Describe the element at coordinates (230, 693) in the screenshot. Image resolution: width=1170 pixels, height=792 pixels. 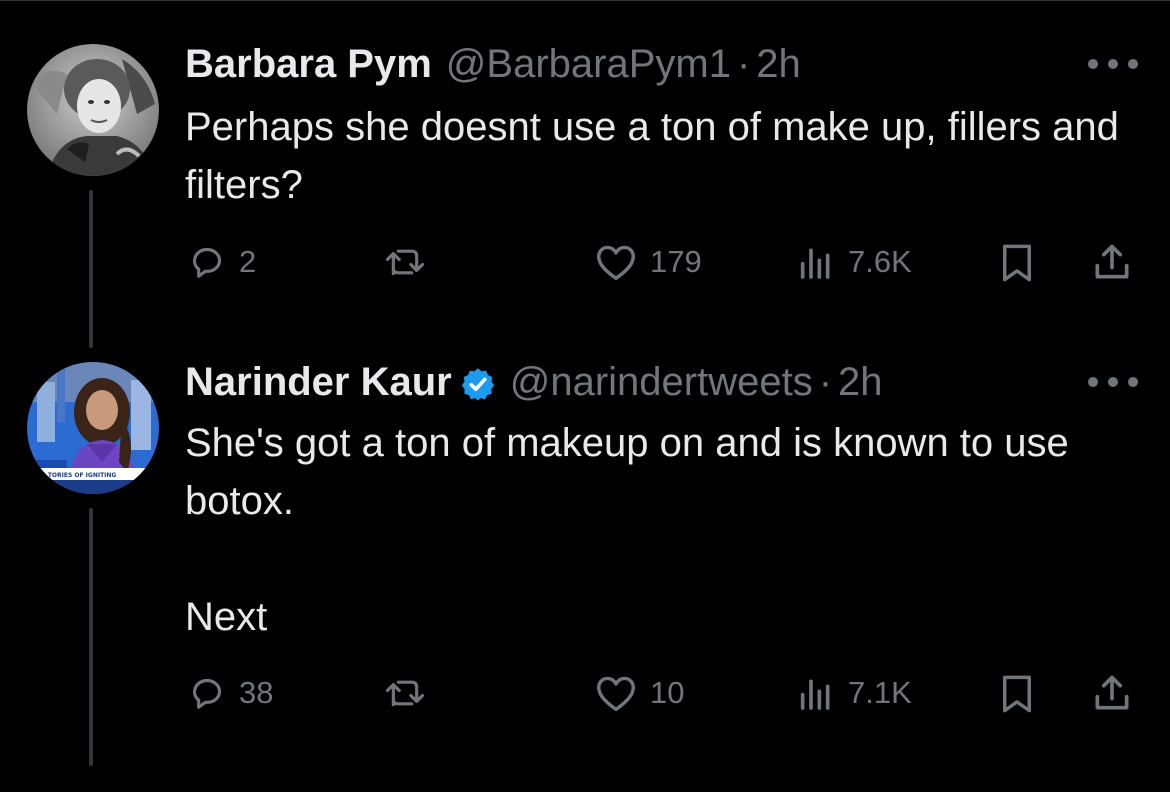
I see `reply-button: 38` at that location.